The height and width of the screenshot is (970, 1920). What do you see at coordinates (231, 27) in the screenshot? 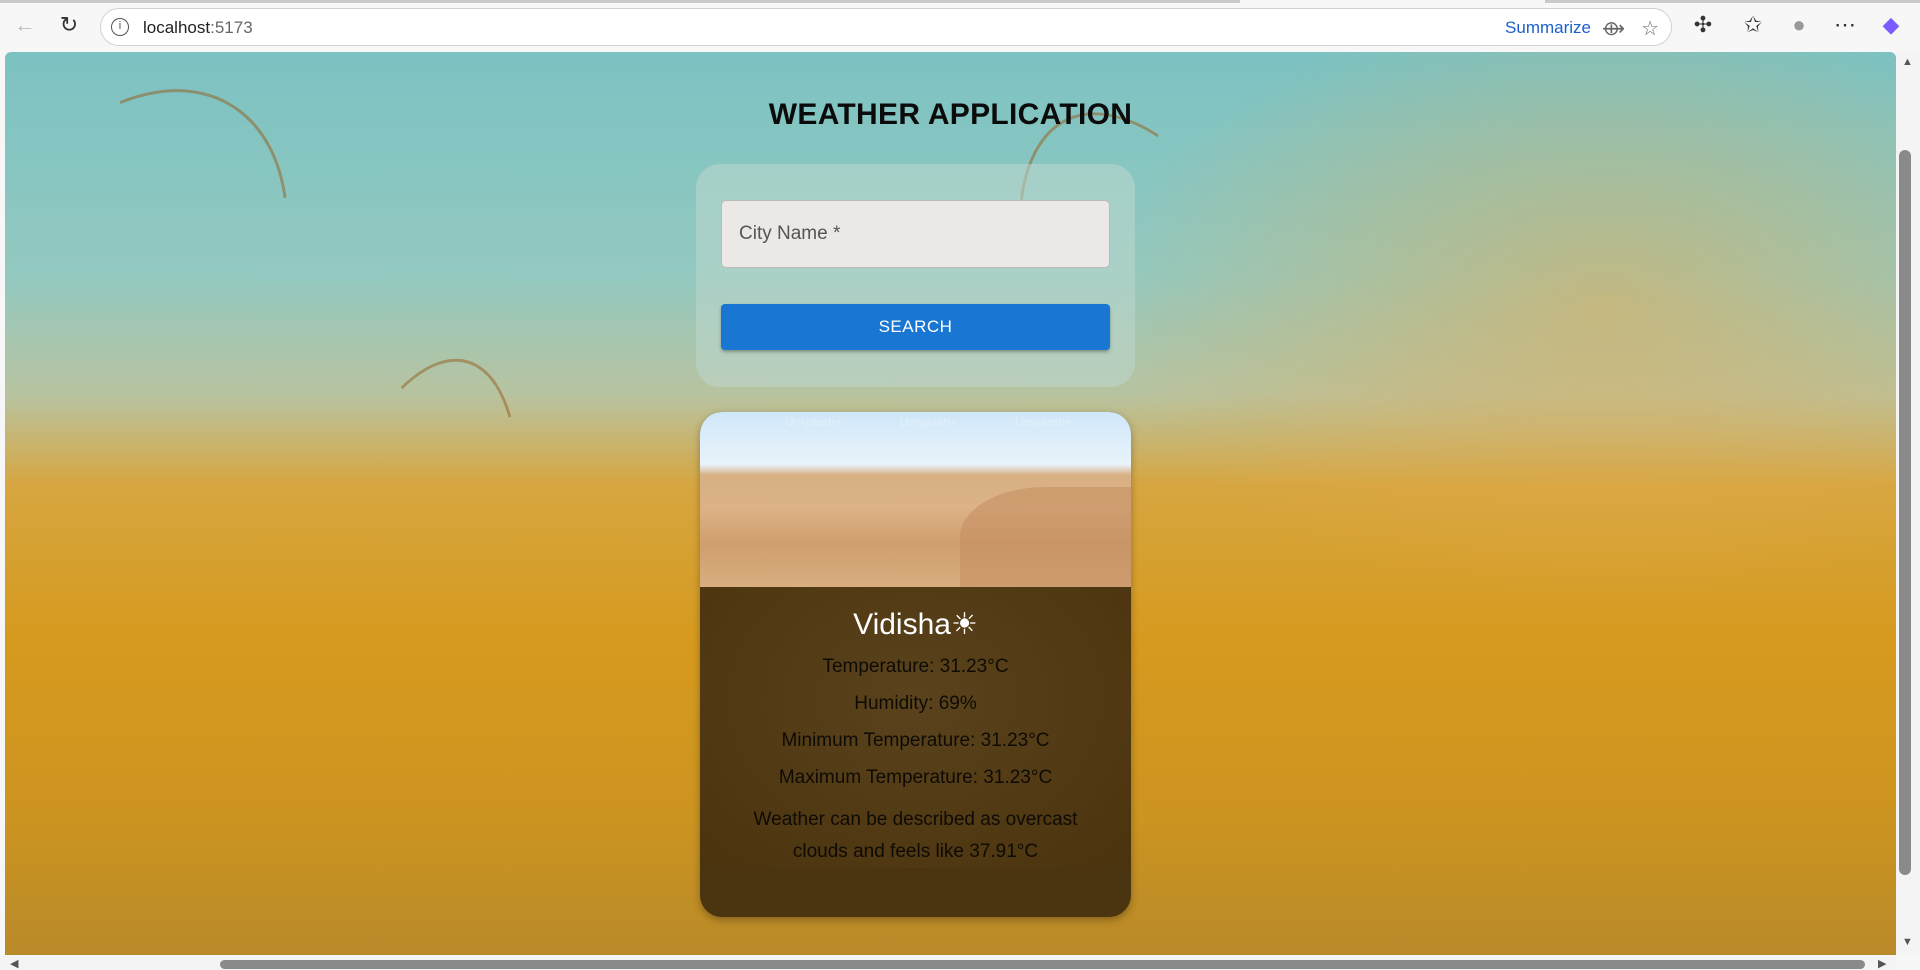
I see `url-port: :5173` at bounding box center [231, 27].